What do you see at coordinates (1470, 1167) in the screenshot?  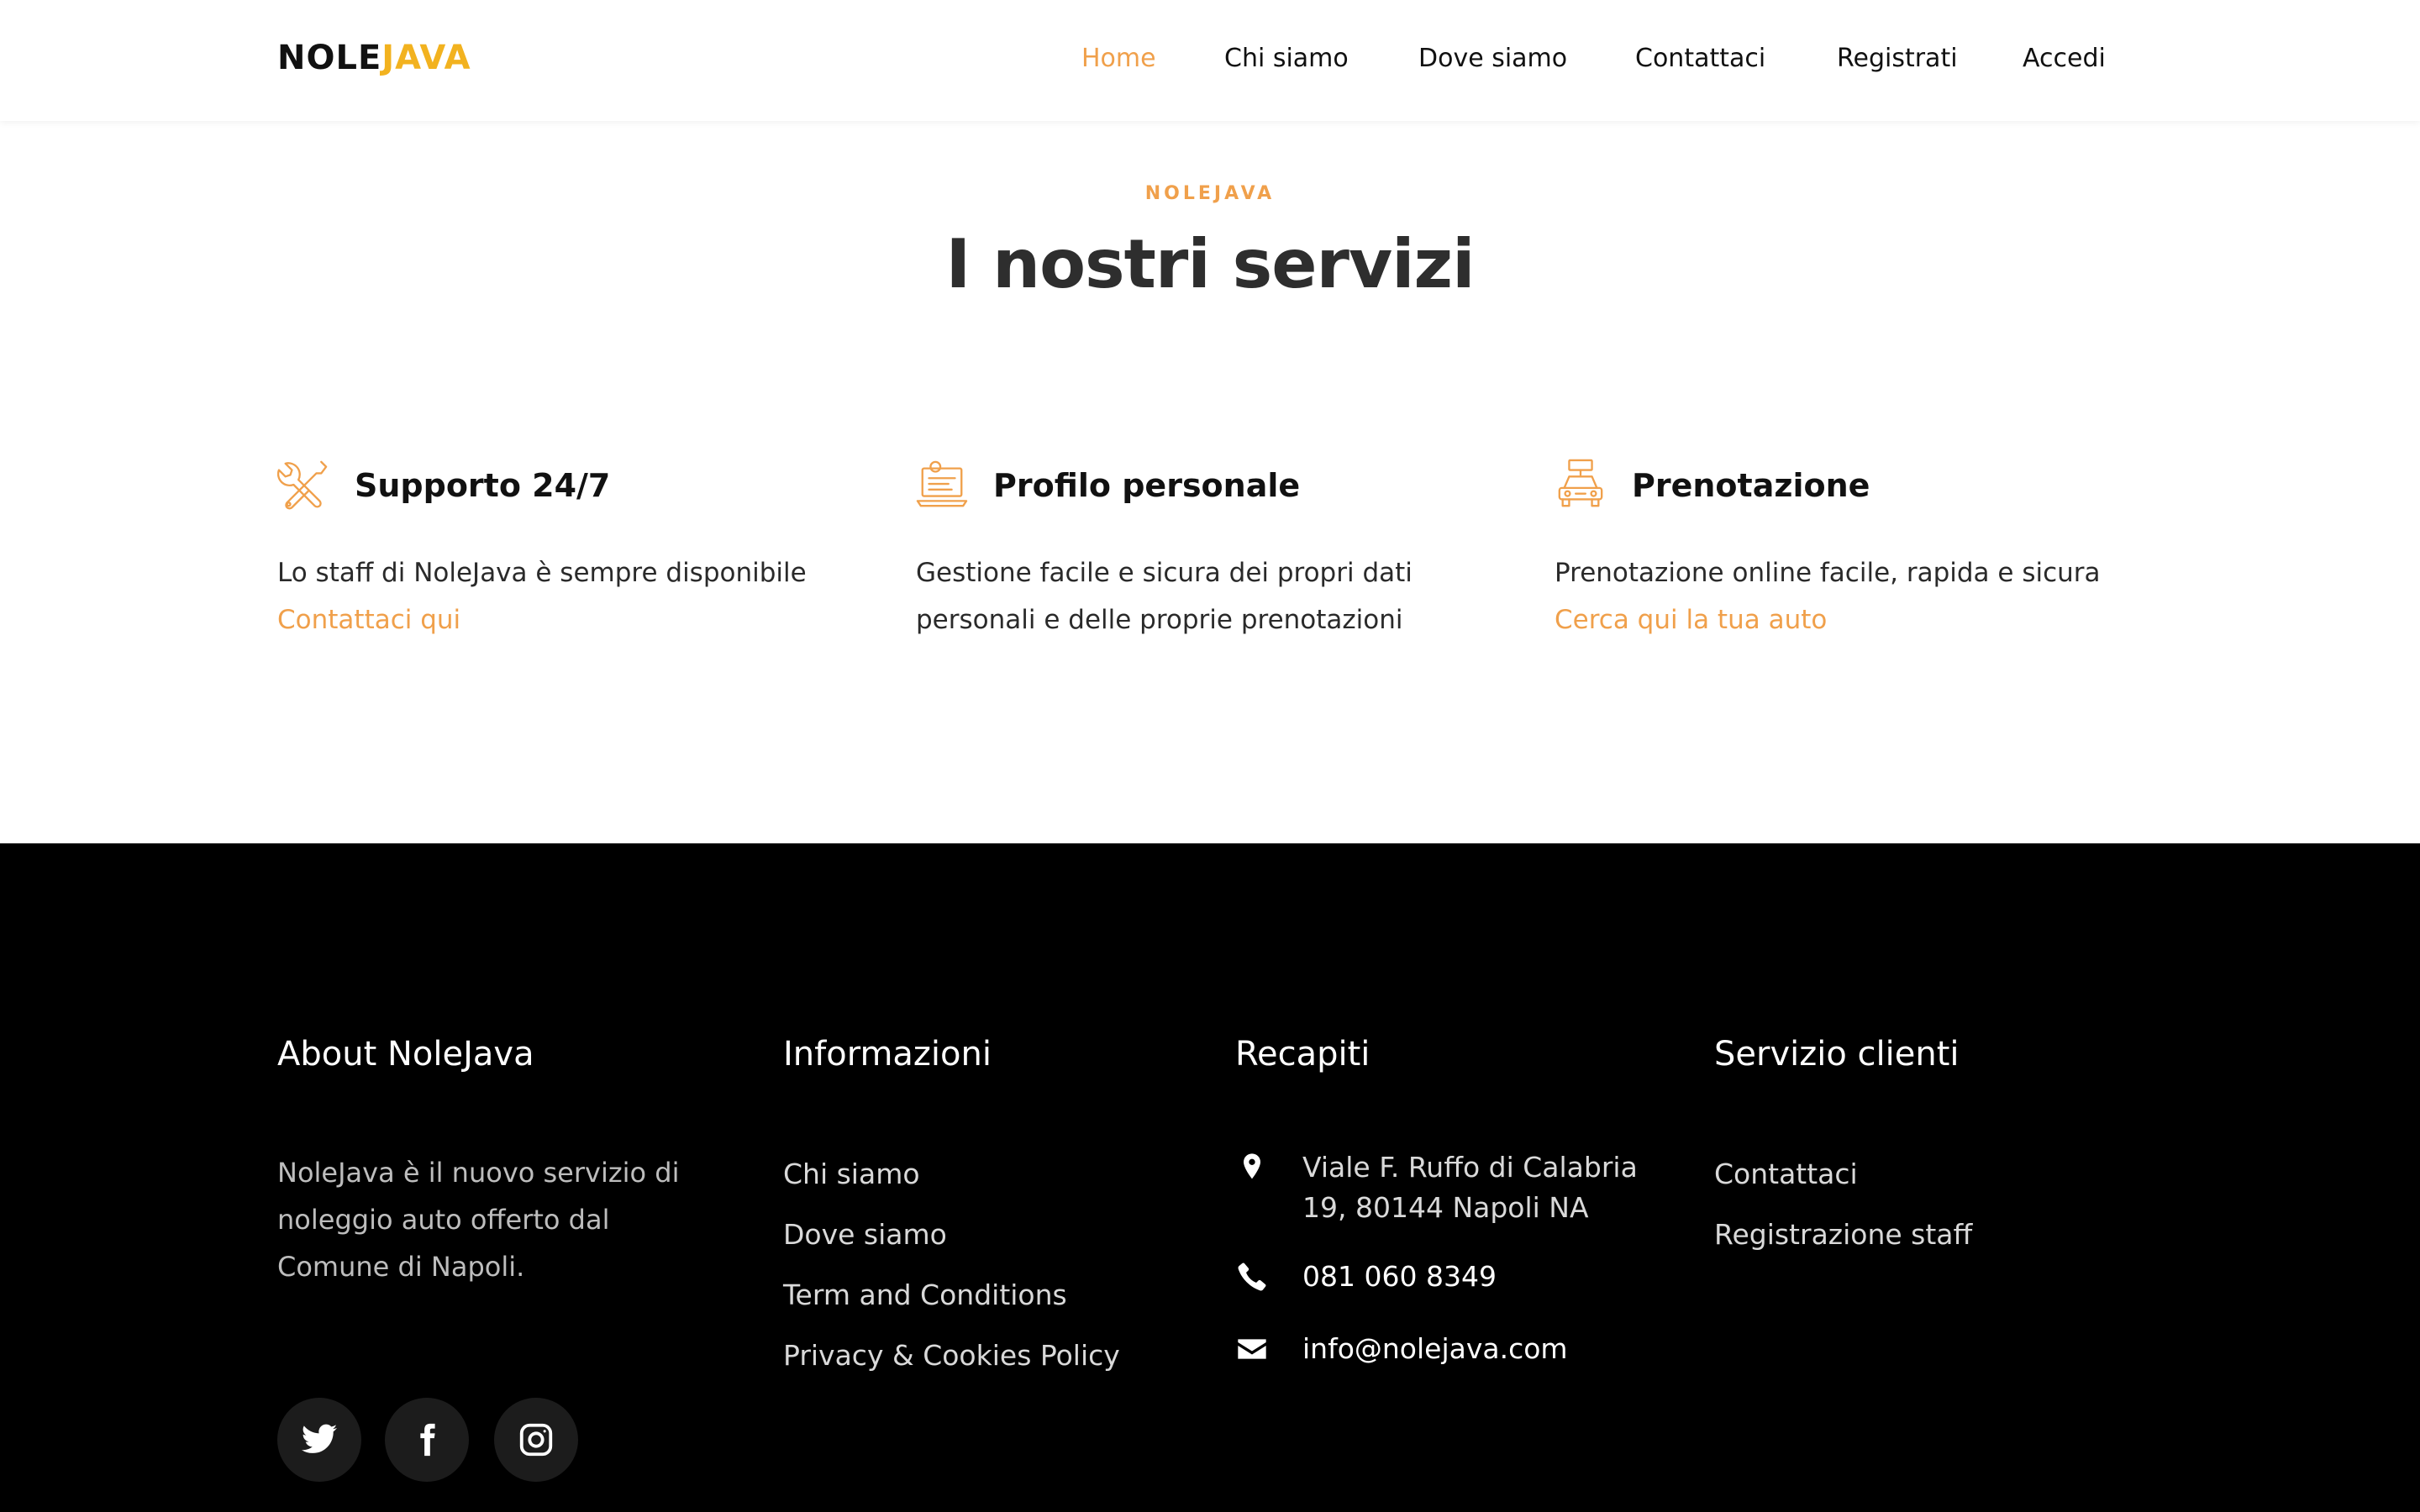 I see `address-line: Viale F. Ruffo di Calabria` at bounding box center [1470, 1167].